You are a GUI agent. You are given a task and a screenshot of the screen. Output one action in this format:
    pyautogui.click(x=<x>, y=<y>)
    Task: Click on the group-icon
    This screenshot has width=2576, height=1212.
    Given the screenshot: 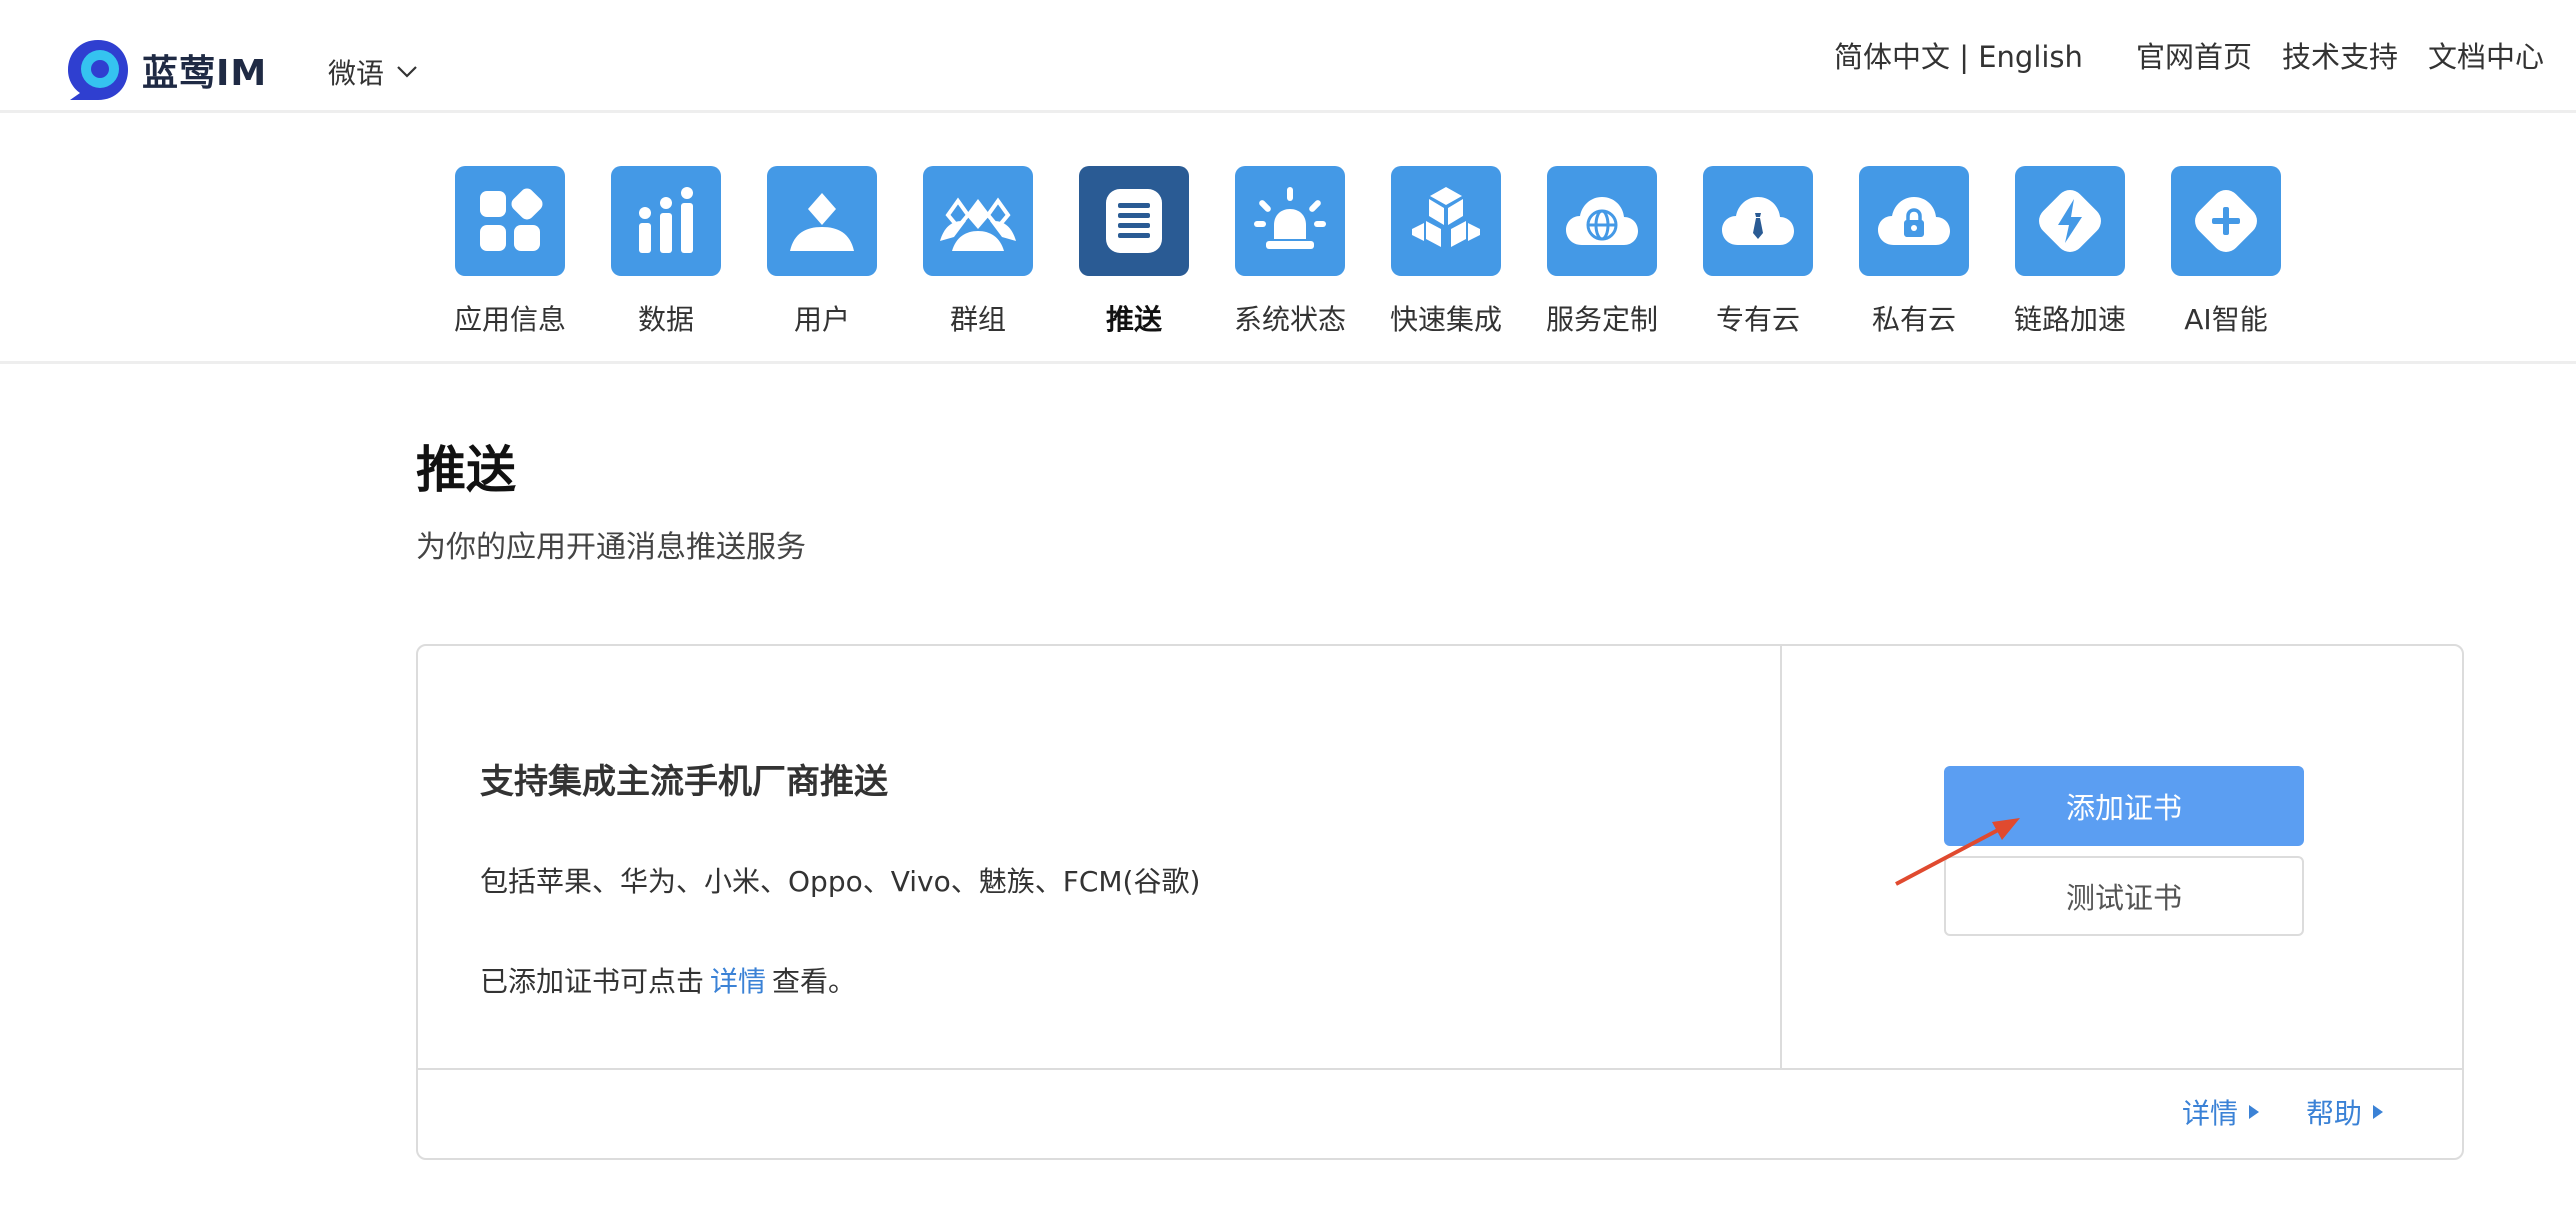 What is the action you would take?
    pyautogui.click(x=978, y=224)
    